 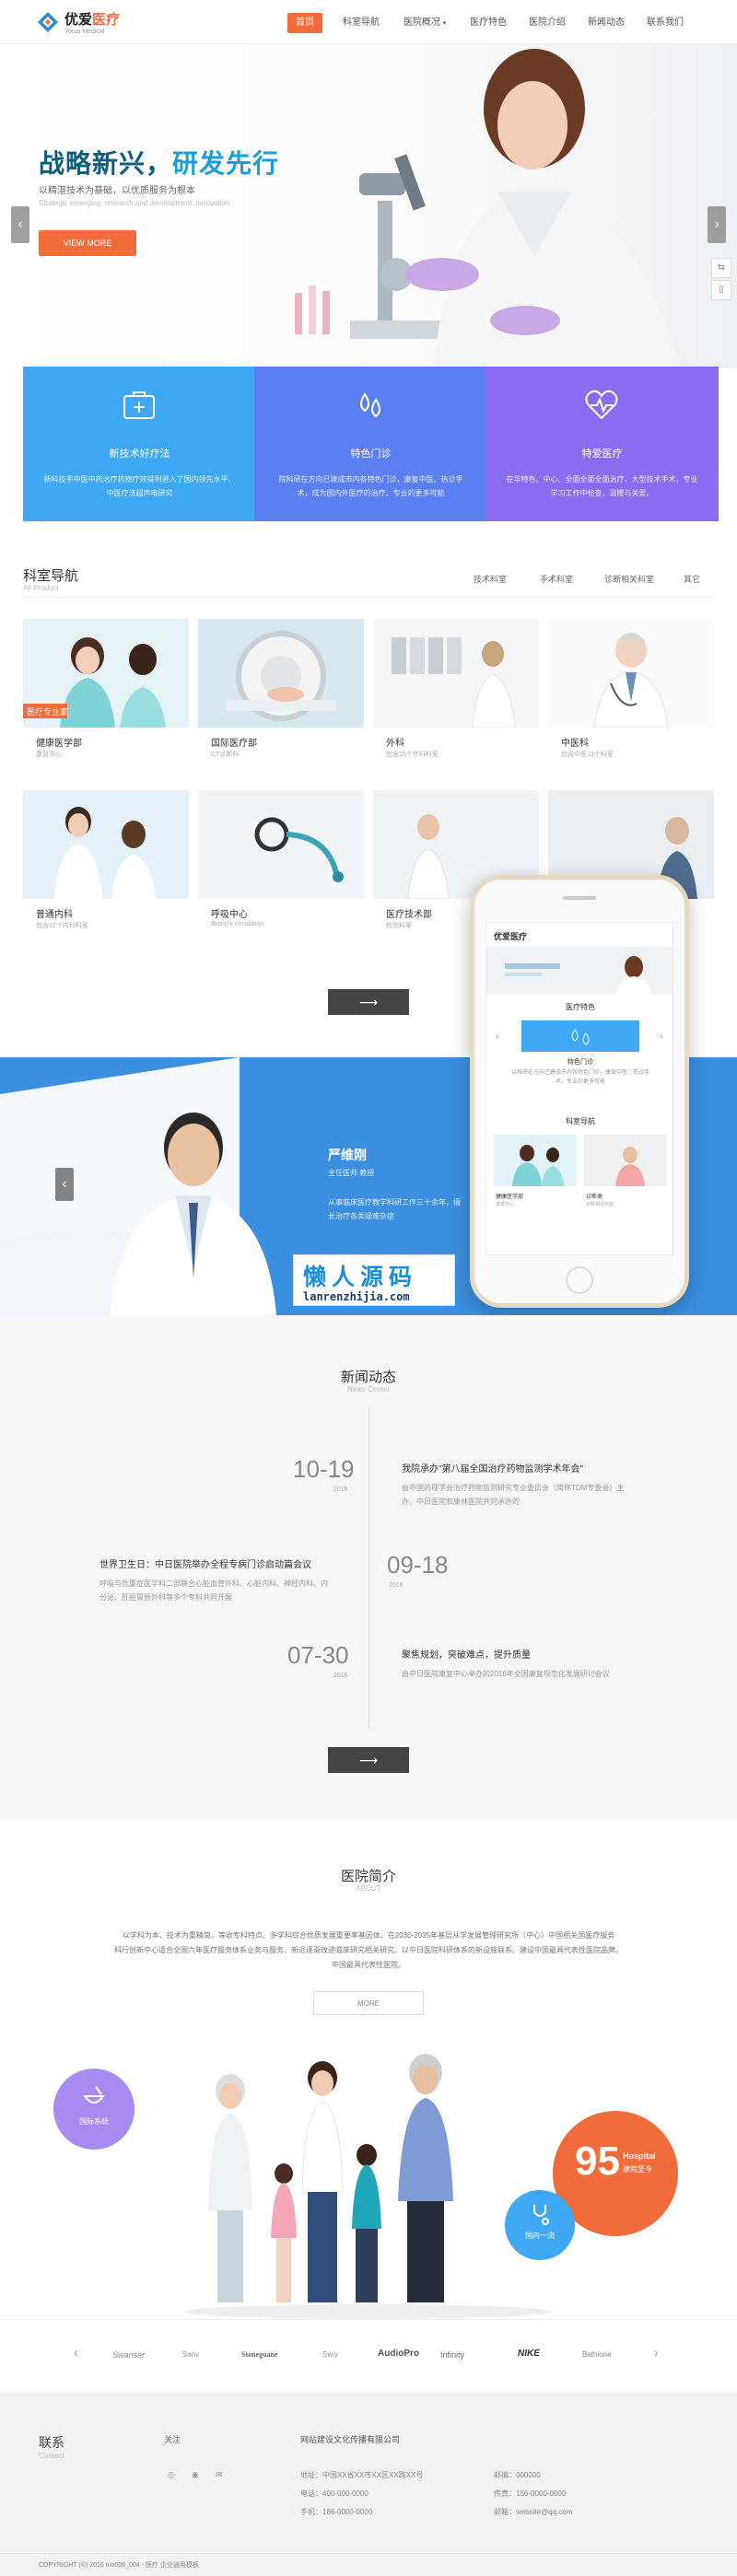 I want to click on phone-dept-name: 健康医学部, so click(x=510, y=1197).